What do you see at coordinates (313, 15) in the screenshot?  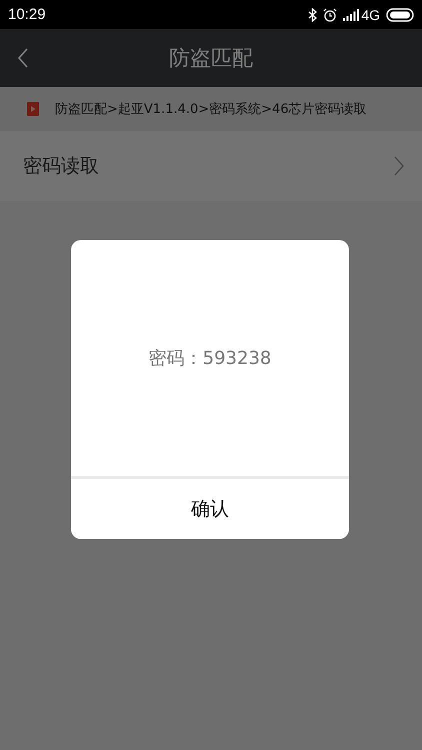 I see `bluetooth-icon` at bounding box center [313, 15].